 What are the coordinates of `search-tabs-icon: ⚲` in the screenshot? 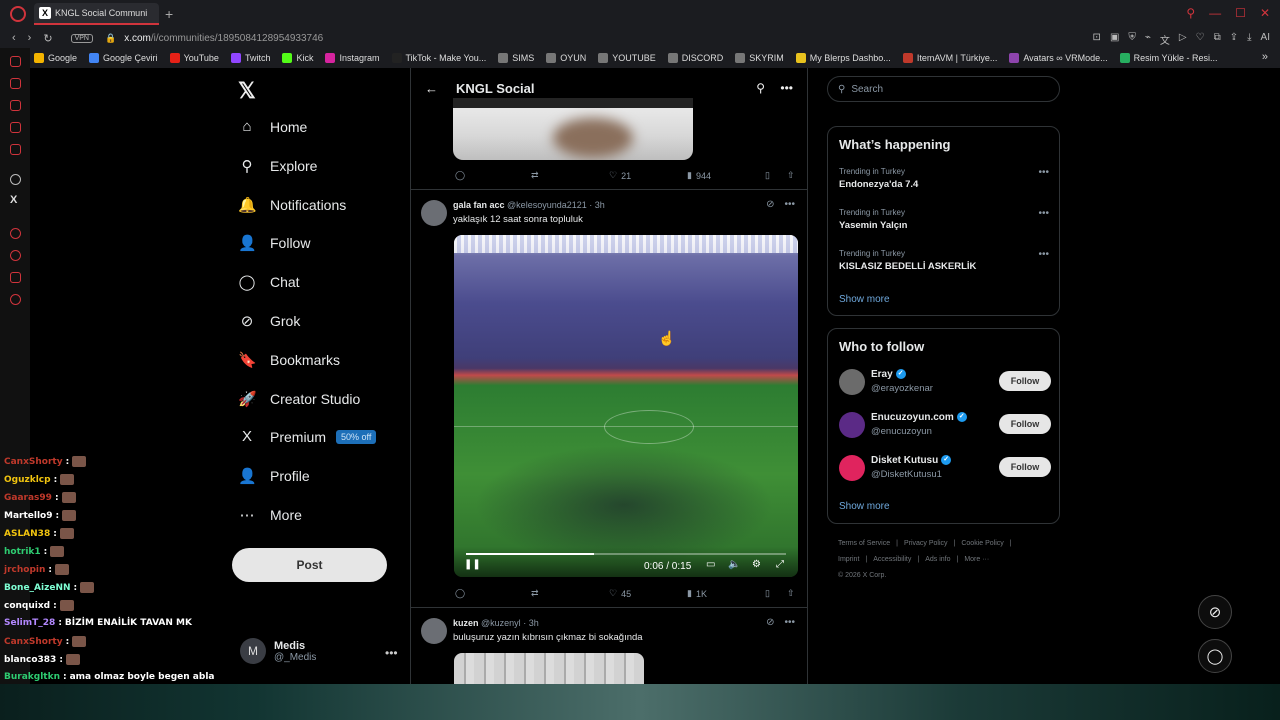 It's located at (1190, 13).